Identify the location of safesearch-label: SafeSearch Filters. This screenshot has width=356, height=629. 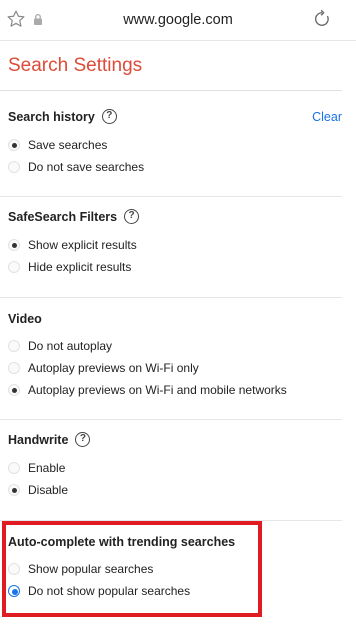
(63, 216).